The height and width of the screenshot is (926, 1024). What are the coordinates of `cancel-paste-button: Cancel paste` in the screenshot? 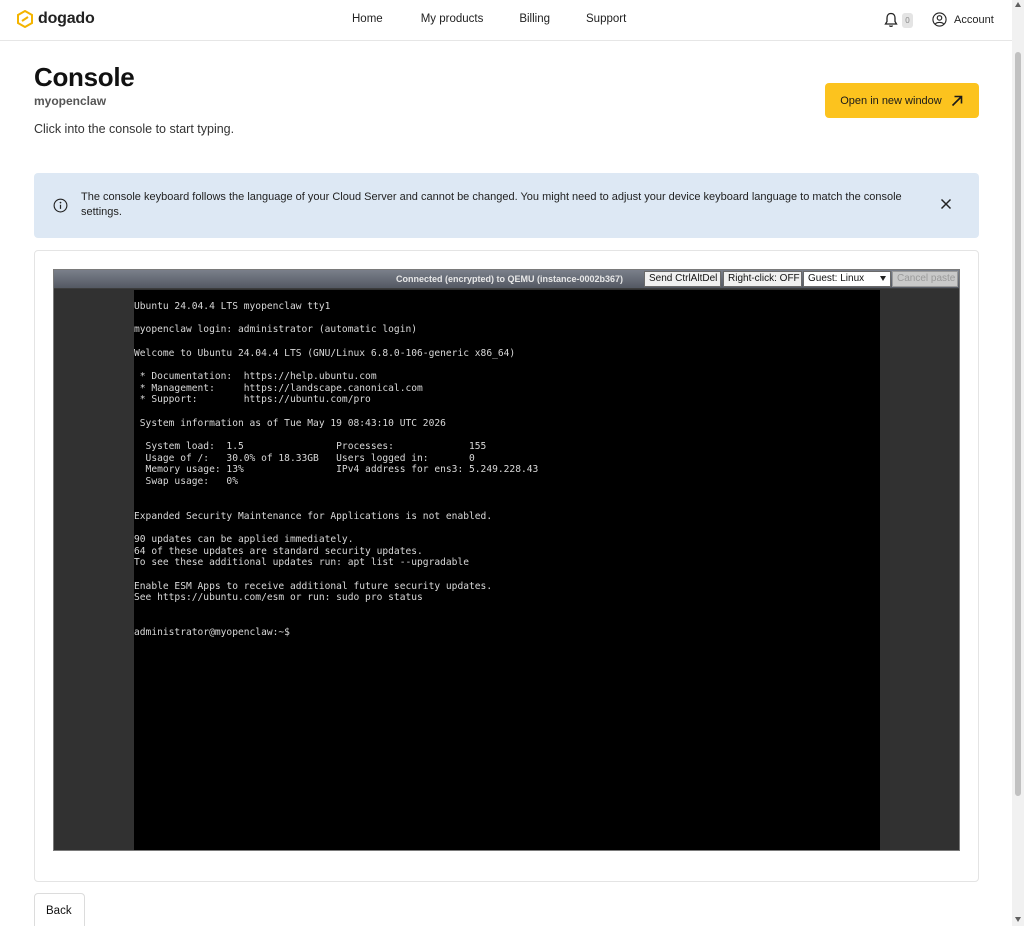 It's located at (925, 279).